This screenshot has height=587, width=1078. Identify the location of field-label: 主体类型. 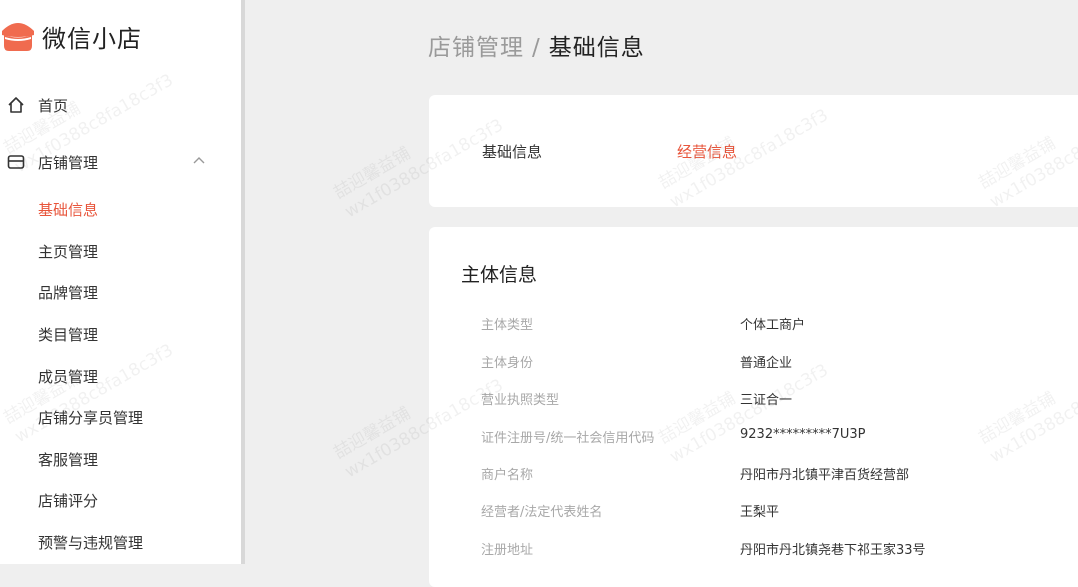
(507, 325).